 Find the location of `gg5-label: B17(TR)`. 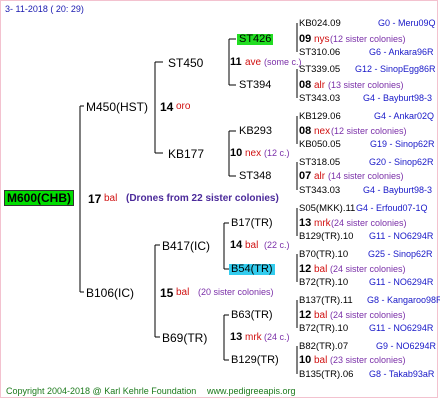

gg5-label: B17(TR) is located at coordinates (252, 223).